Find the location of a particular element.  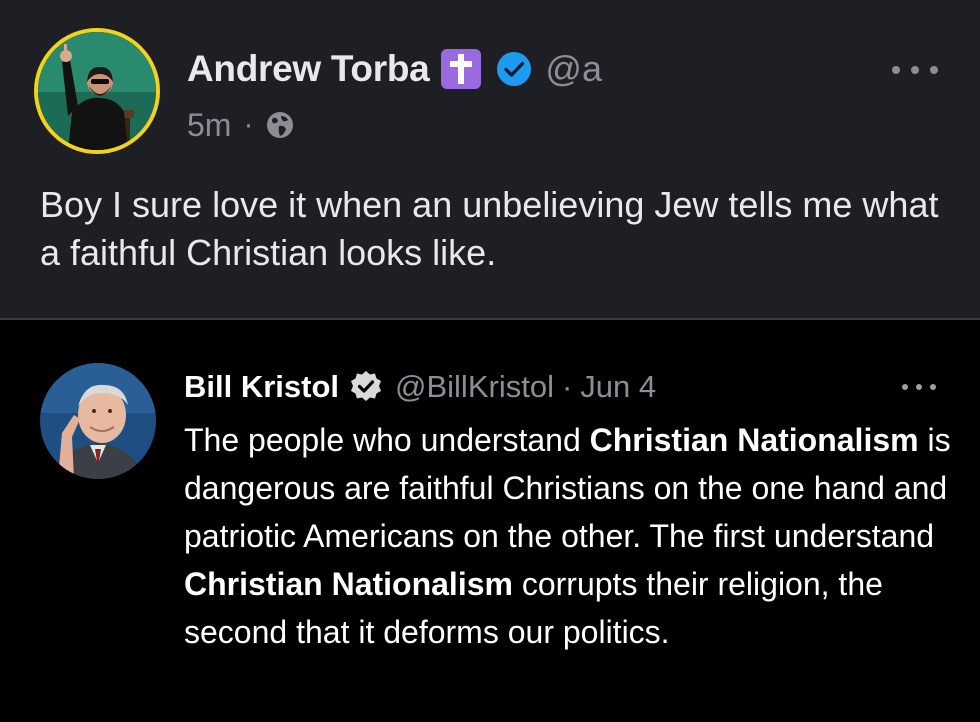

text-segment: The people who understand is located at coordinates (387, 440).